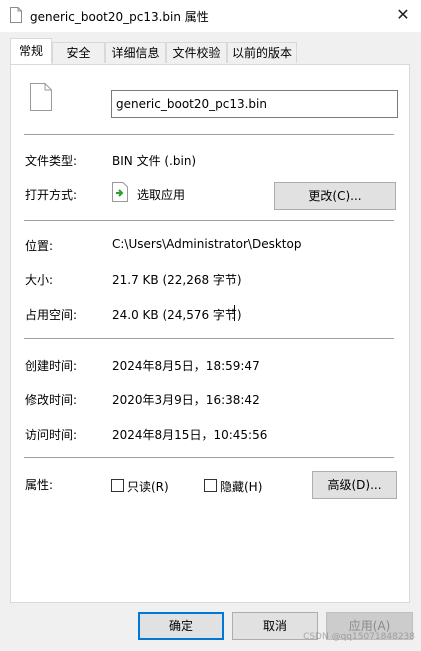 The width and height of the screenshot is (421, 651). I want to click on hidden-checkbox, so click(210, 485).